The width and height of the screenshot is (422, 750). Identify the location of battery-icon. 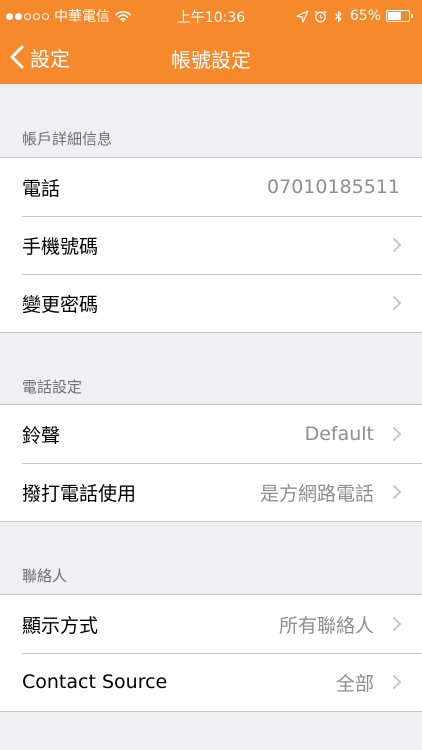
(400, 16).